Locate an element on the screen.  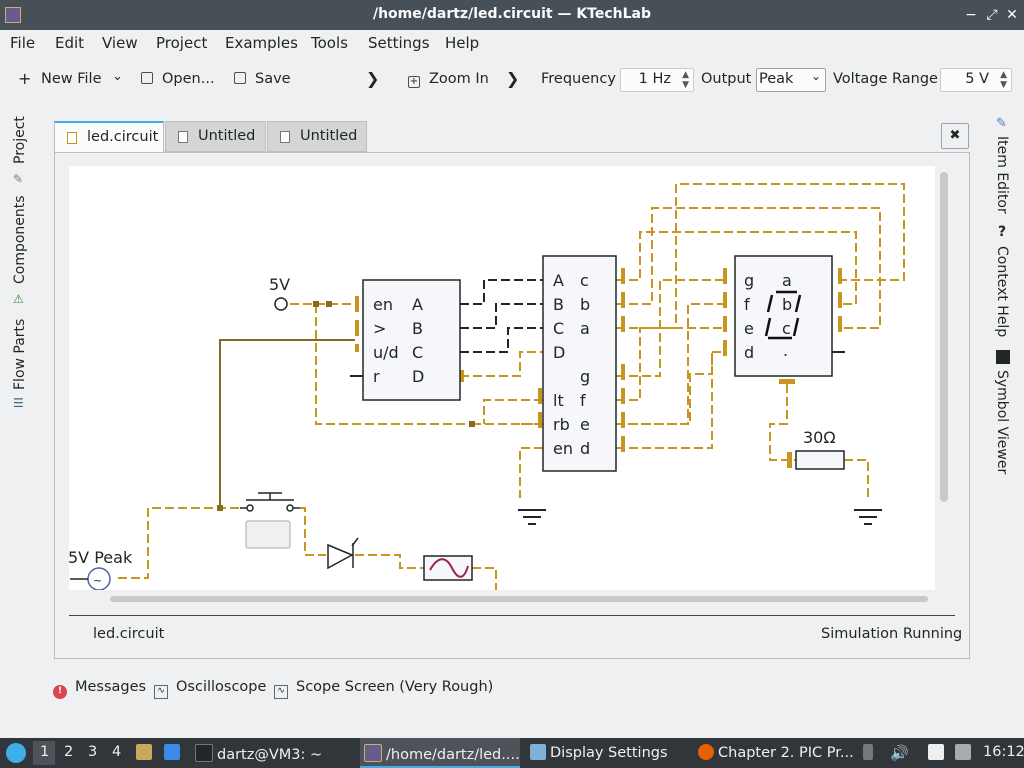
bottom-tab-oscilloscope-label: Oscilloscope is located at coordinates (221, 687).